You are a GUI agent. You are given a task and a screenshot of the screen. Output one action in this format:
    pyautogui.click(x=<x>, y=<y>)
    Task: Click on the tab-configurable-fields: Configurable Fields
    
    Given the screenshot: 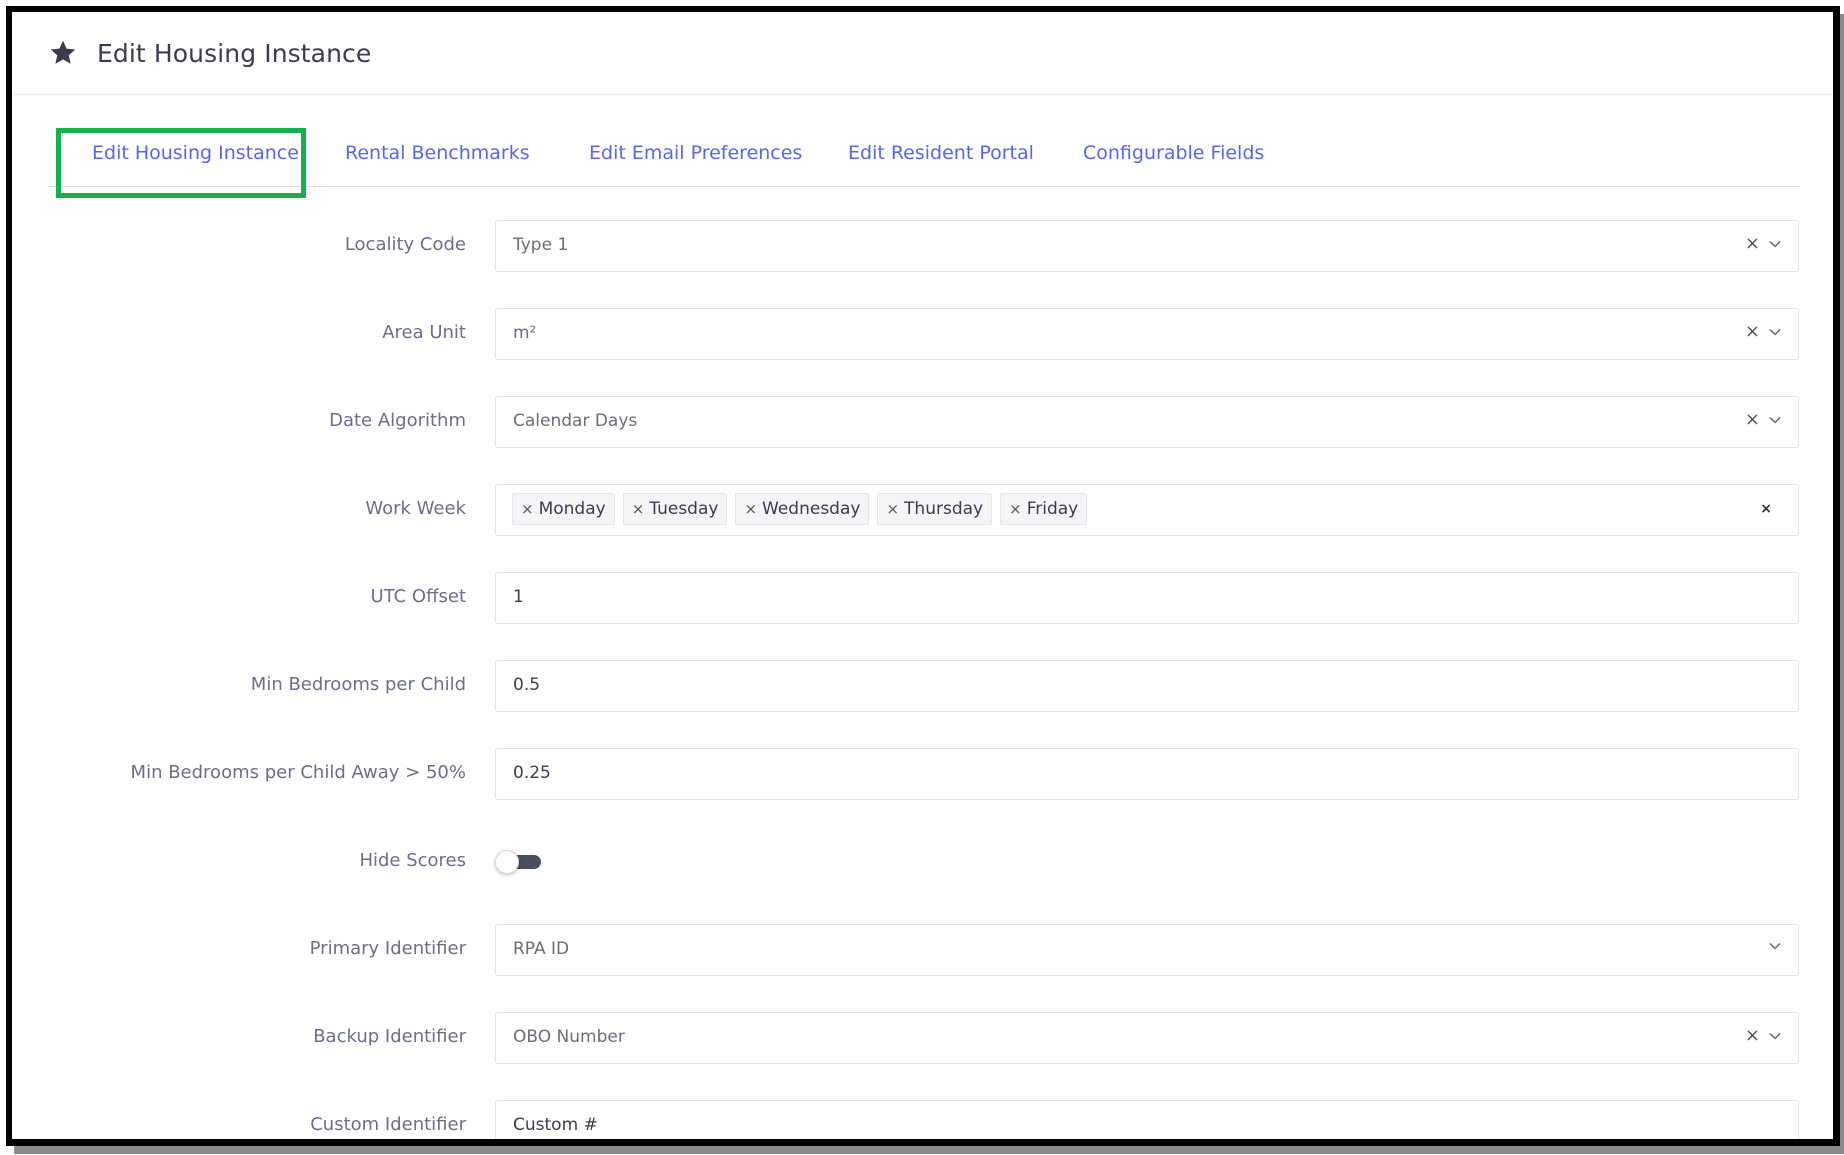 What is the action you would take?
    pyautogui.click(x=1173, y=153)
    